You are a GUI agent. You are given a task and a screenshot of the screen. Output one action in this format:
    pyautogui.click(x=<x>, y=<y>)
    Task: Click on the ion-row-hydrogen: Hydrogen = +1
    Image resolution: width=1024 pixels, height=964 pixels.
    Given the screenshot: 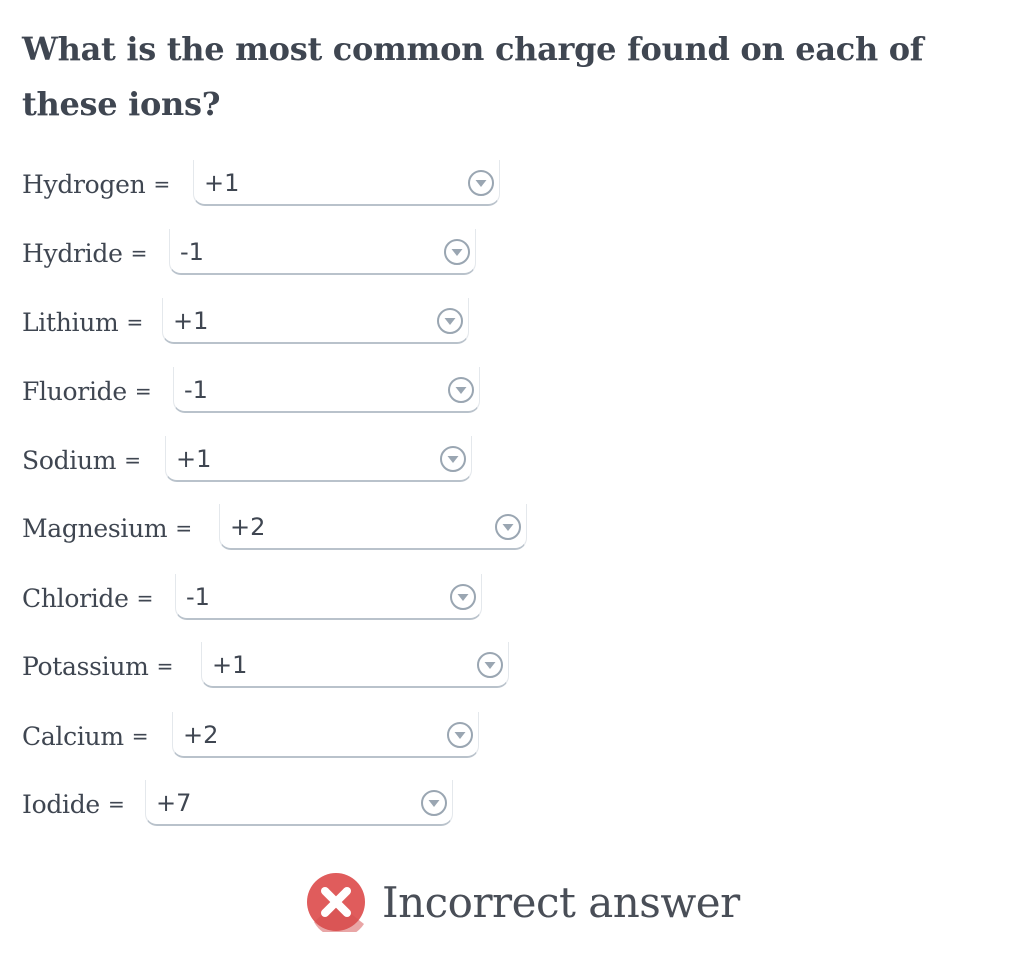 What is the action you would take?
    pyautogui.click(x=261, y=184)
    